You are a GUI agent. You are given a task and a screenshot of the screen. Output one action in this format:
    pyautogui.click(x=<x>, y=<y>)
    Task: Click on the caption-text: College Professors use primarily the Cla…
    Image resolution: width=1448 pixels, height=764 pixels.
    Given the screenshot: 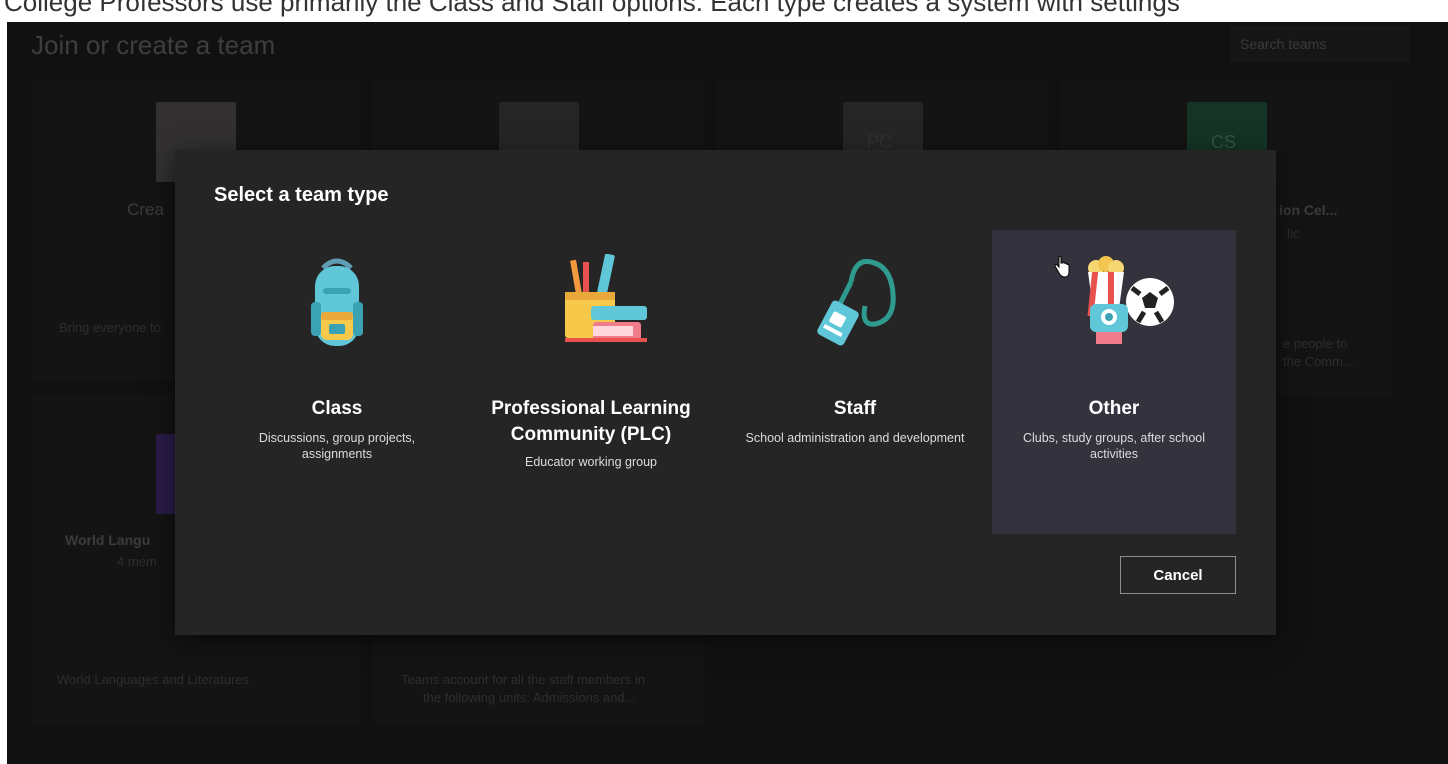 What is the action you would take?
    pyautogui.click(x=592, y=8)
    